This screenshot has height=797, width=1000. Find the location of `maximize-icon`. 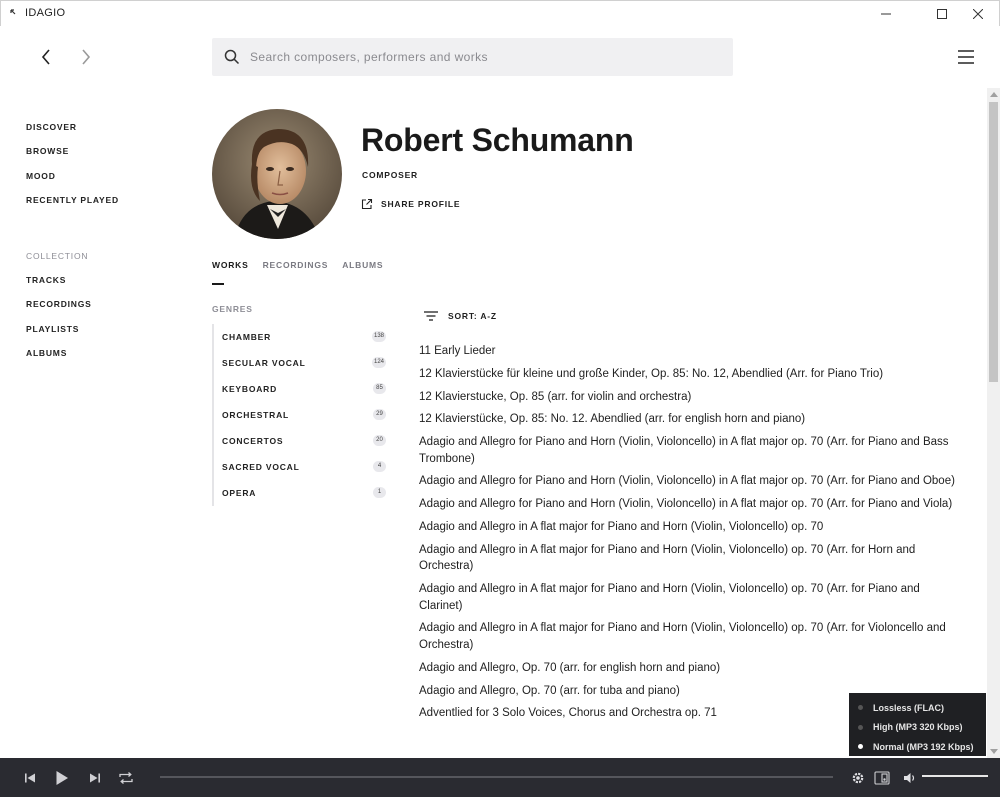

maximize-icon is located at coordinates (942, 14).